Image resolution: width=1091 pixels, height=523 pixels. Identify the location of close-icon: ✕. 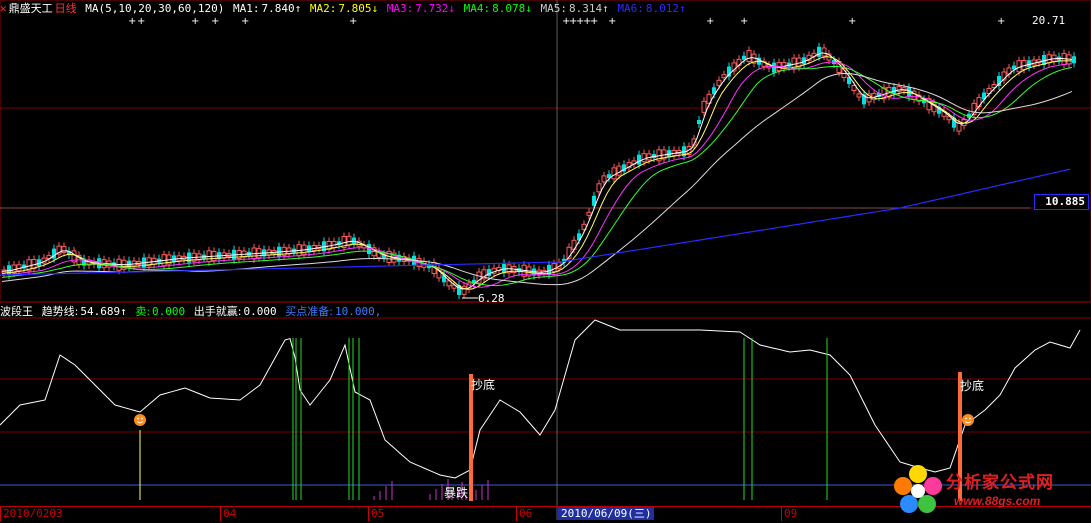
(3, 8).